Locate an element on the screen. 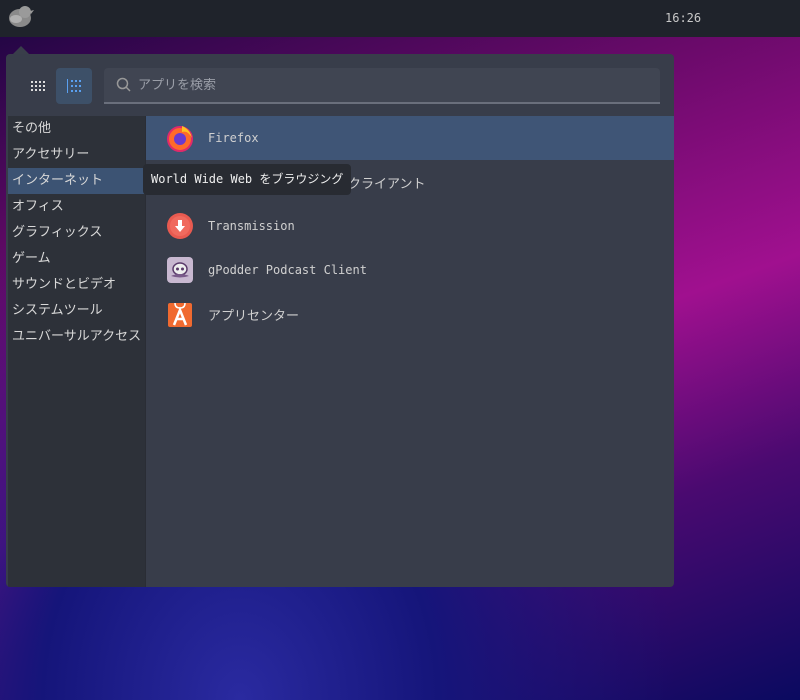 The width and height of the screenshot is (800, 700). category-system-tools: システムツール is located at coordinates (76, 311).